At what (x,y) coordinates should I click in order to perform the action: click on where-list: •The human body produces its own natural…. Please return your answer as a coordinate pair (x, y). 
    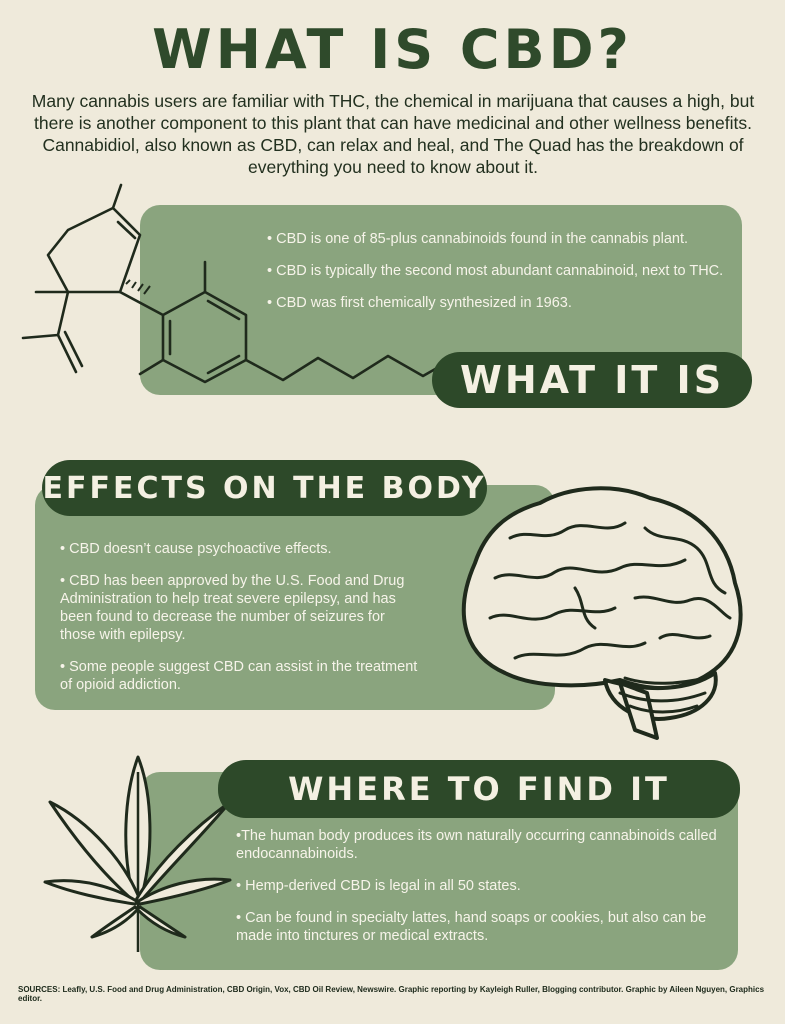
    Looking at the image, I should click on (481, 893).